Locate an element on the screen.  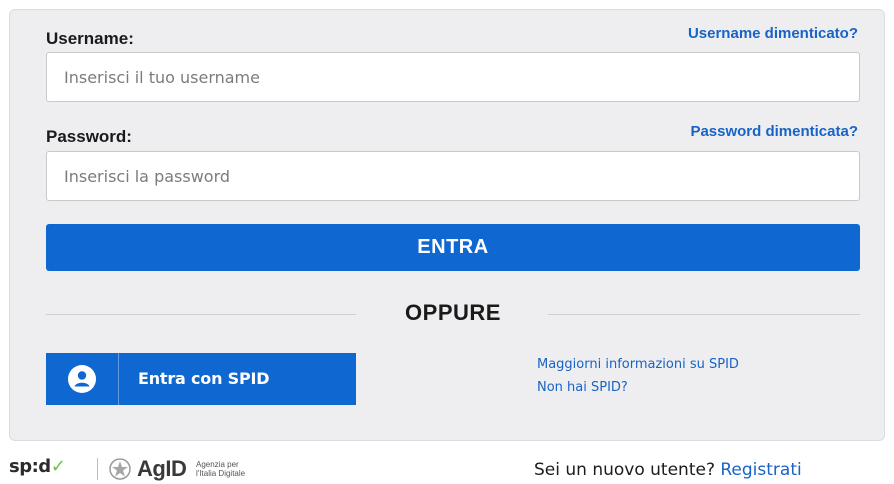
register-link: Registrati is located at coordinates (760, 470).